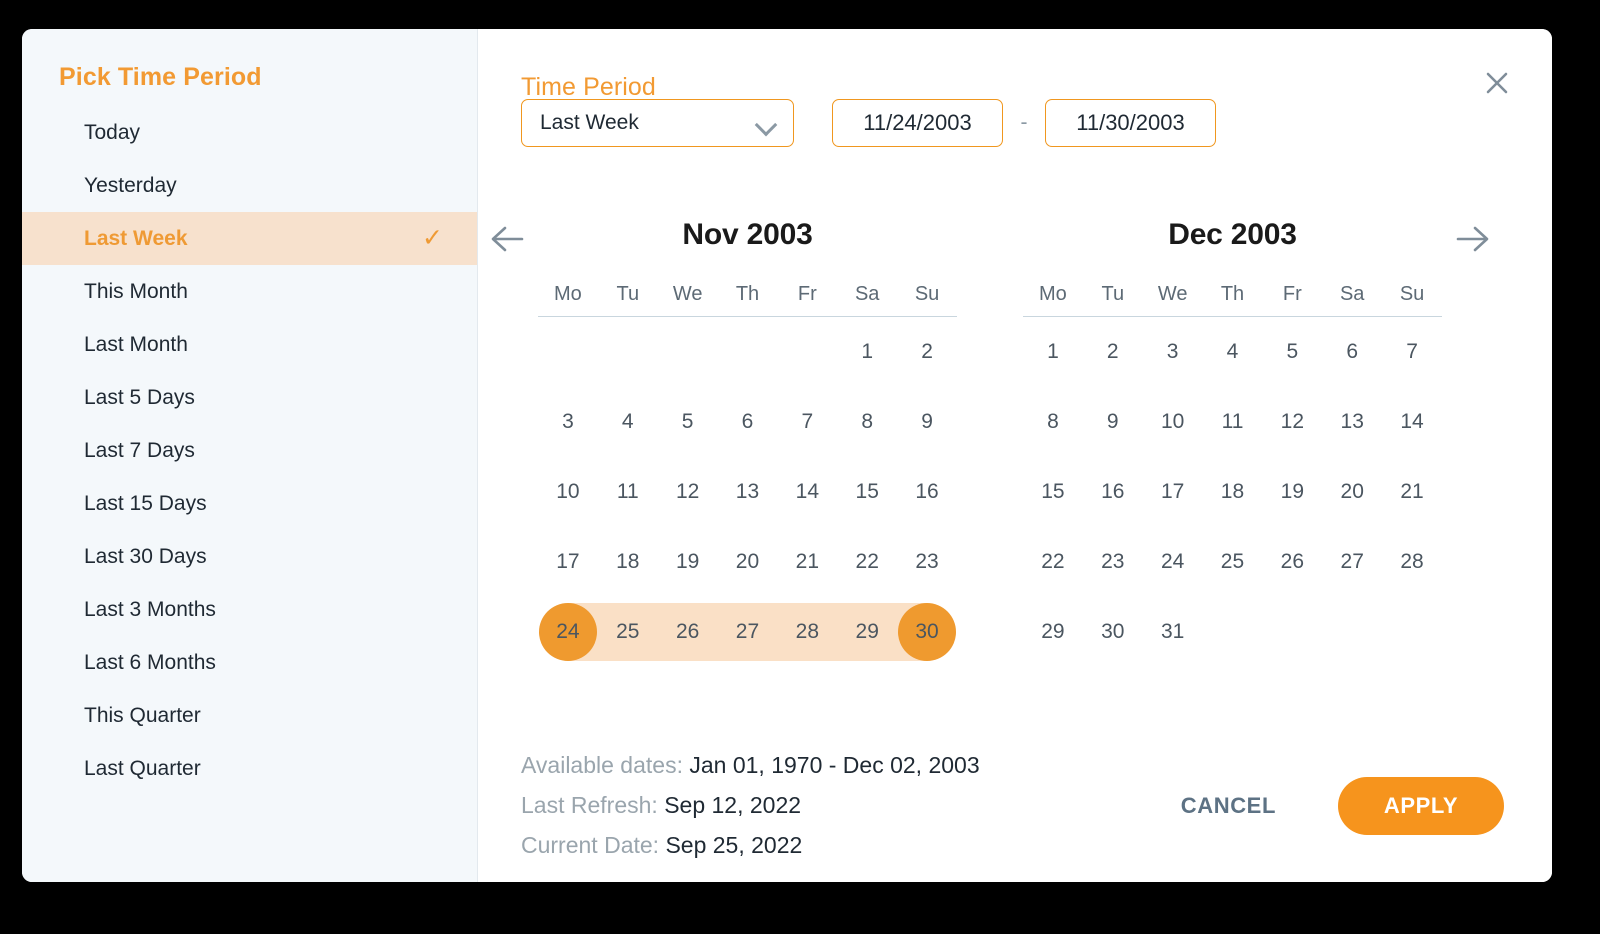 Image resolution: width=1600 pixels, height=934 pixels. Describe the element at coordinates (249, 662) in the screenshot. I see `sidebar-item-last-6-months: Last 6 Months` at that location.